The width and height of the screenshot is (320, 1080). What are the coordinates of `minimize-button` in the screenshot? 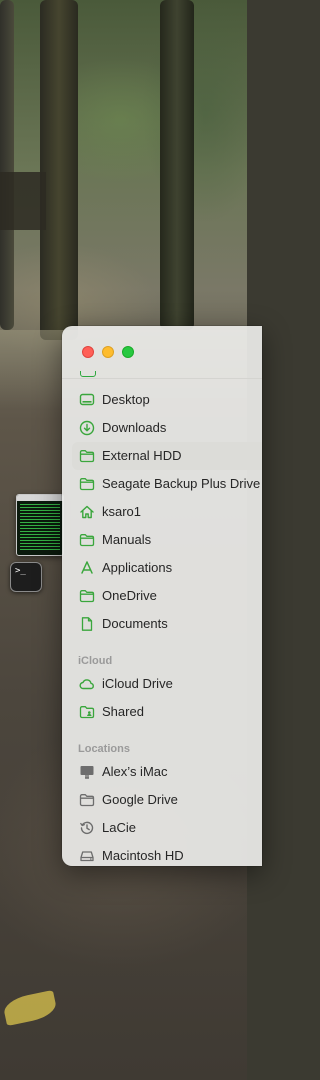 It's located at (108, 352).